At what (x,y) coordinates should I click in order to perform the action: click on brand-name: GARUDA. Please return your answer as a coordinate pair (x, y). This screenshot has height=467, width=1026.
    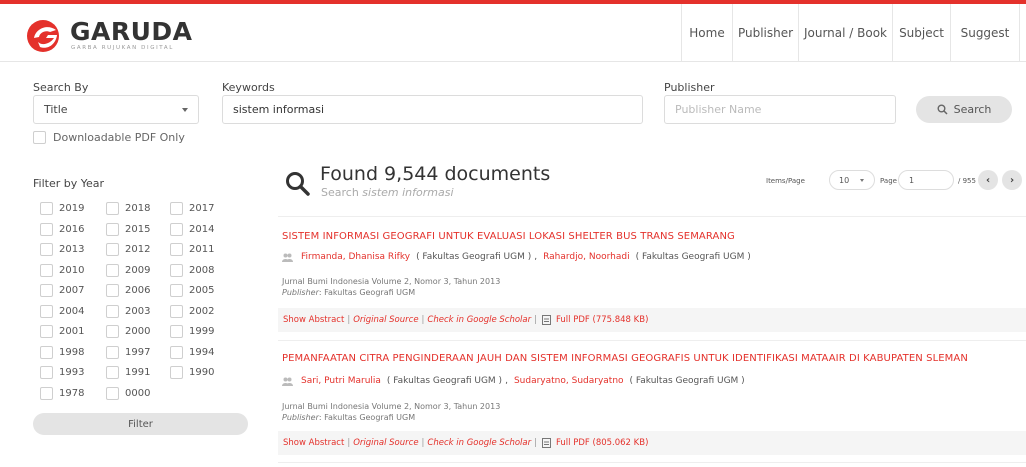
    Looking at the image, I should click on (131, 31).